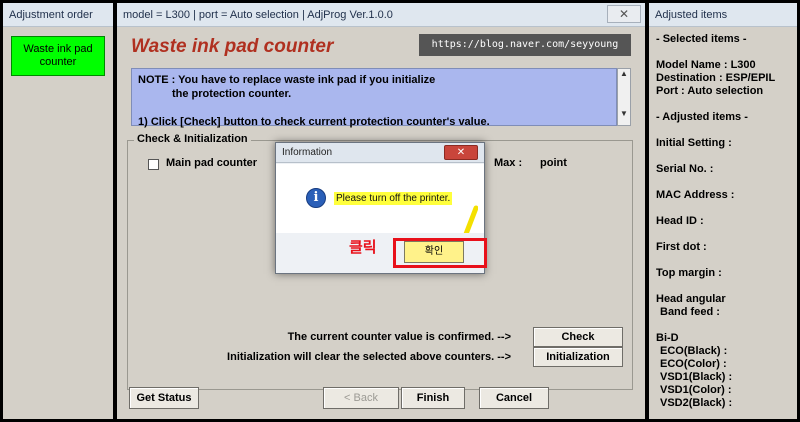 The width and height of the screenshot is (800, 422). Describe the element at coordinates (361, 398) in the screenshot. I see `back-button: < Back` at that location.